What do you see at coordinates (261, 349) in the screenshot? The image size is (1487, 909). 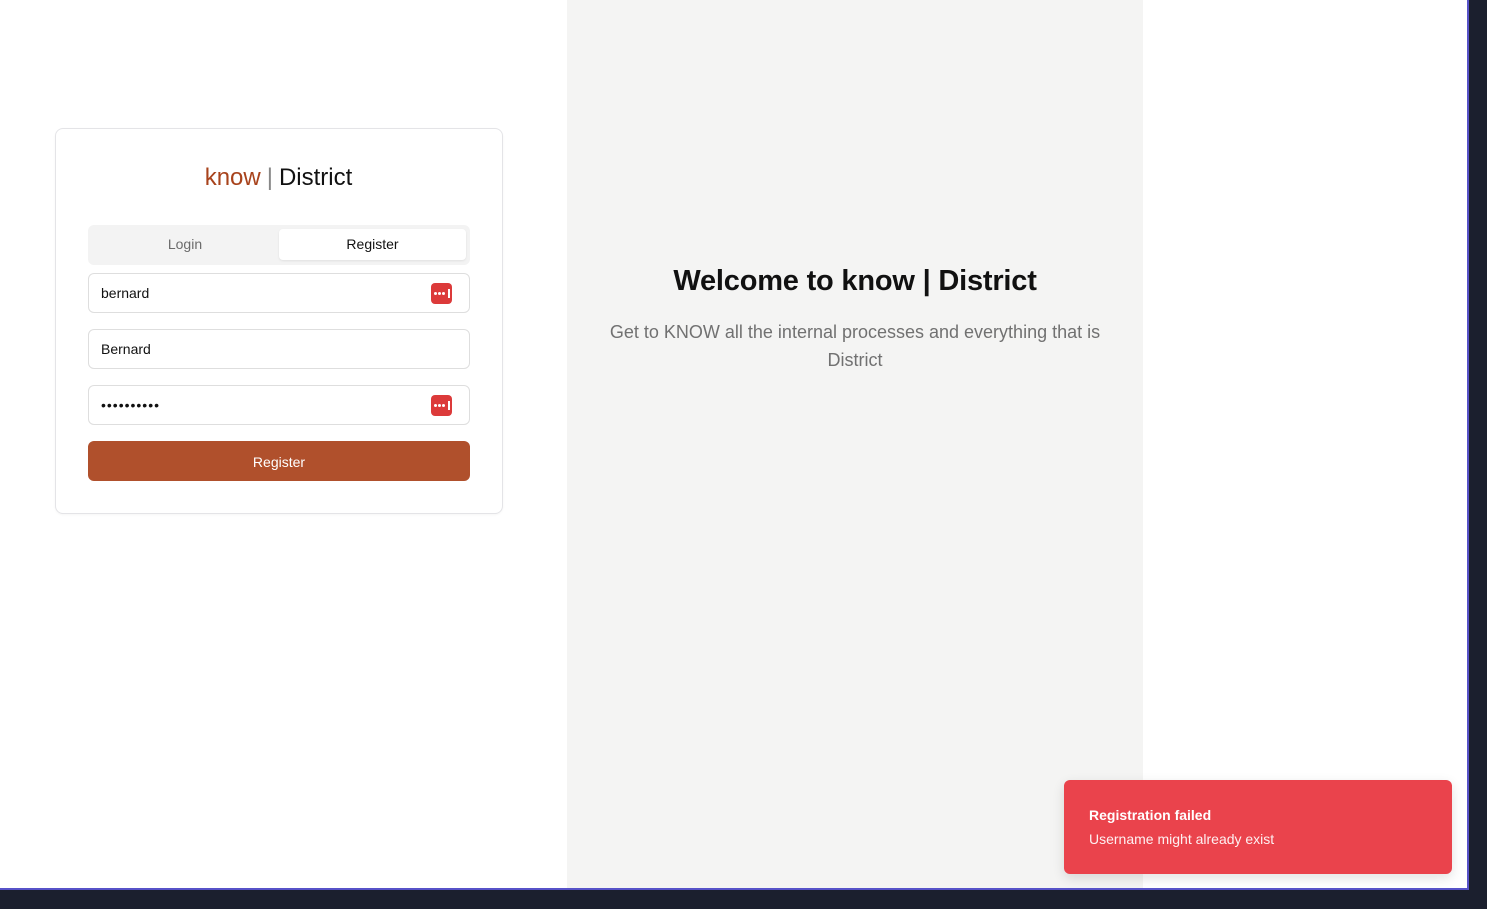 I see `display-name-input` at bounding box center [261, 349].